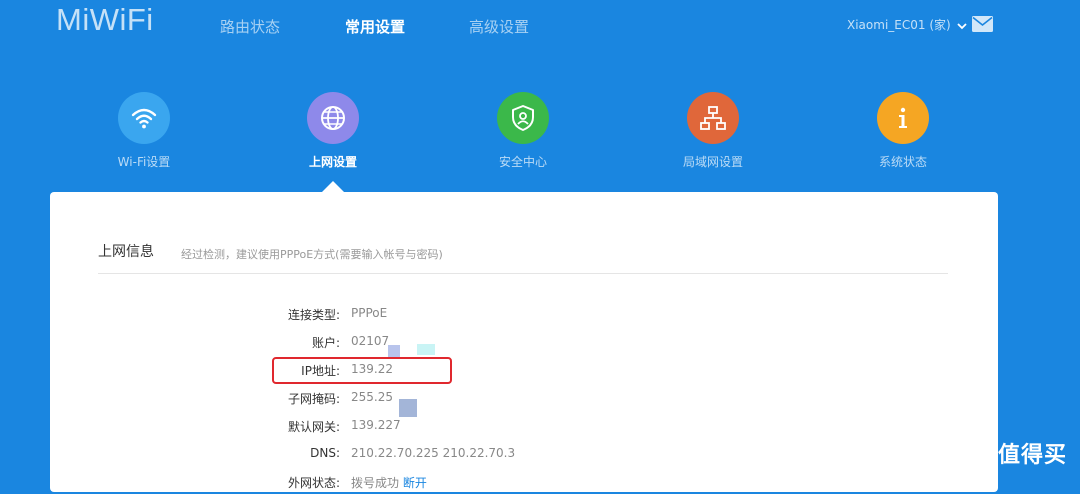  I want to click on external-status-text: 拨号成功, so click(375, 483).